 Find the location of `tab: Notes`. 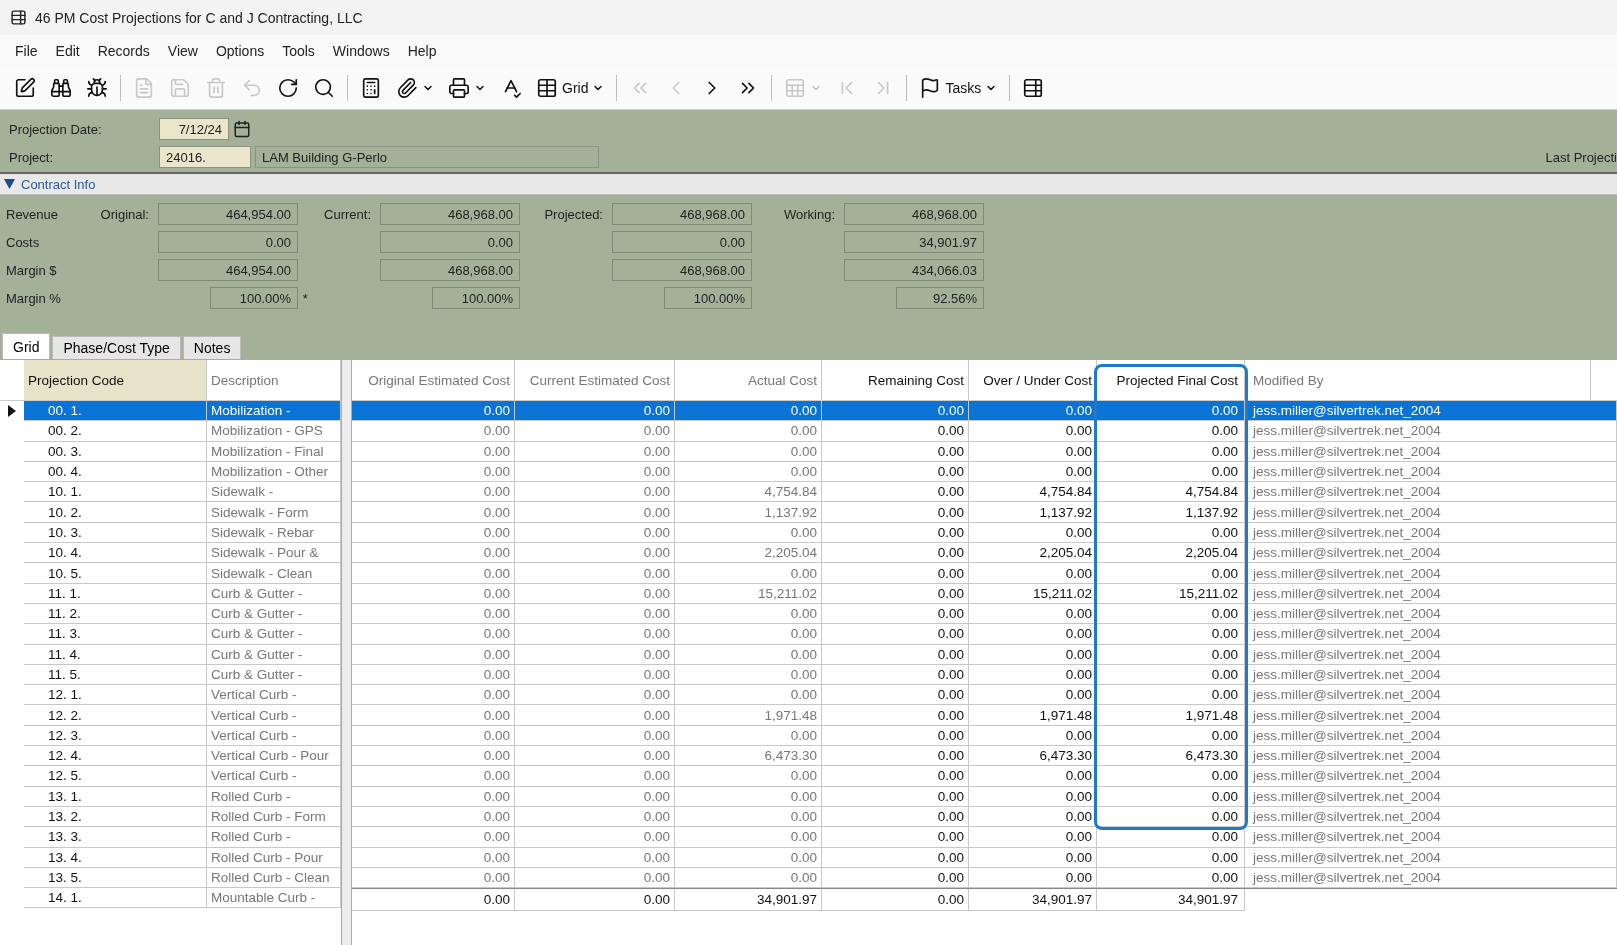

tab: Notes is located at coordinates (212, 347).